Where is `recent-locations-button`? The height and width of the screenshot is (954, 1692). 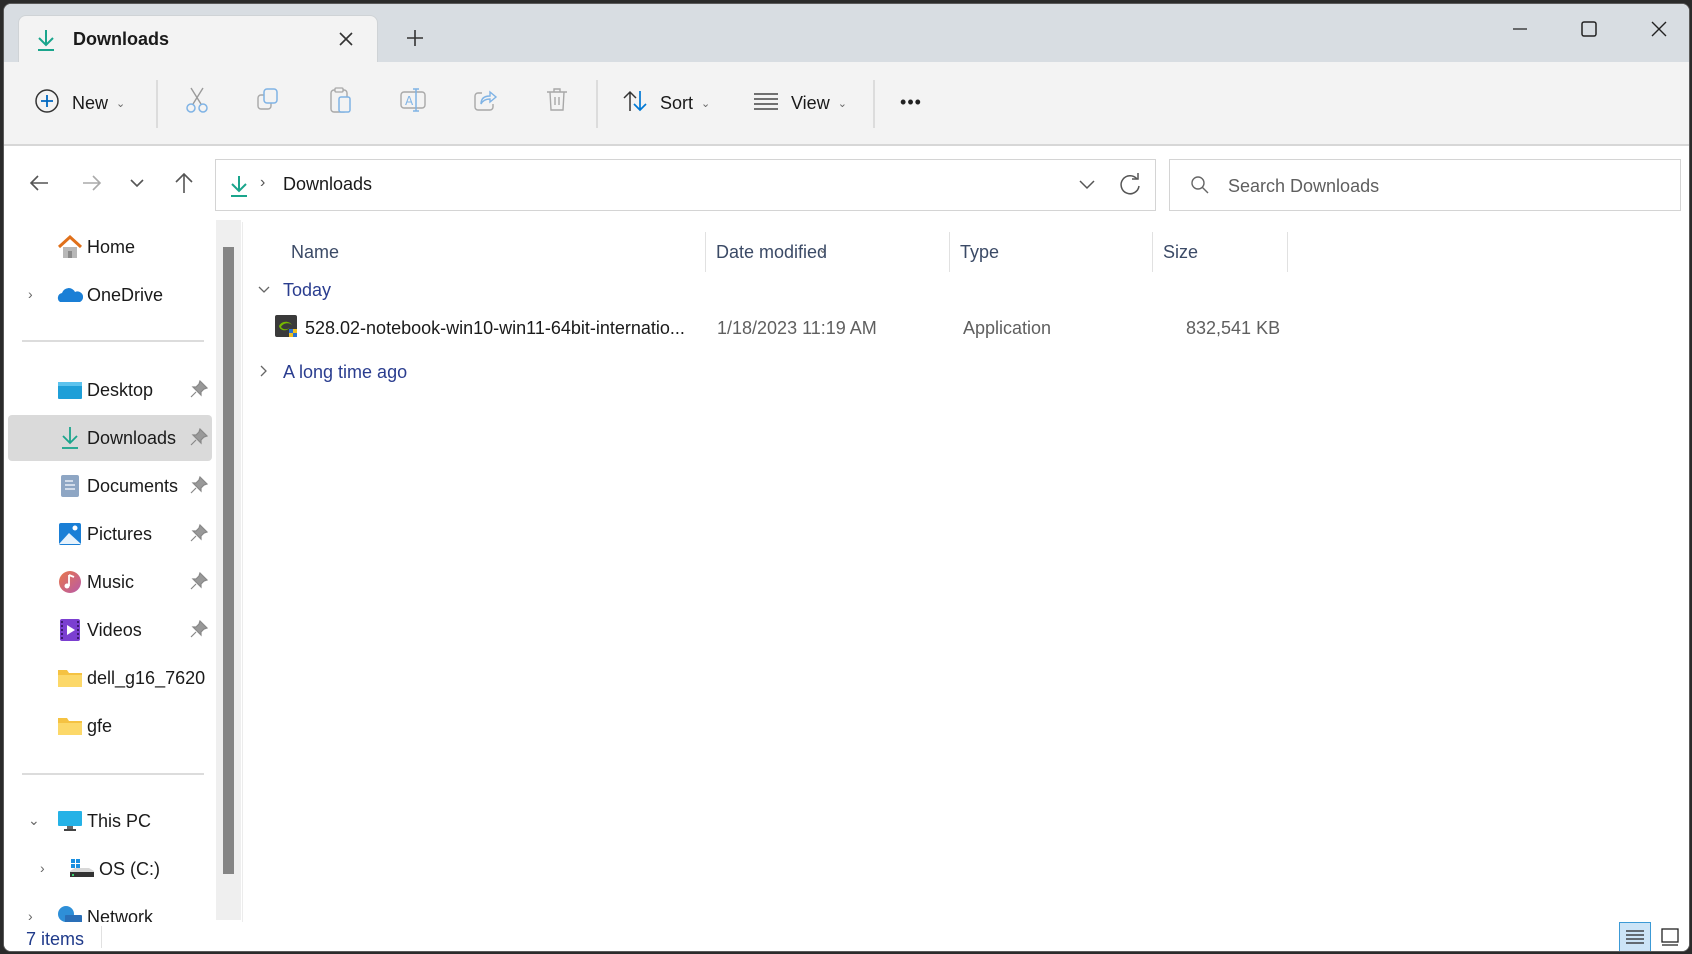
recent-locations-button is located at coordinates (137, 185).